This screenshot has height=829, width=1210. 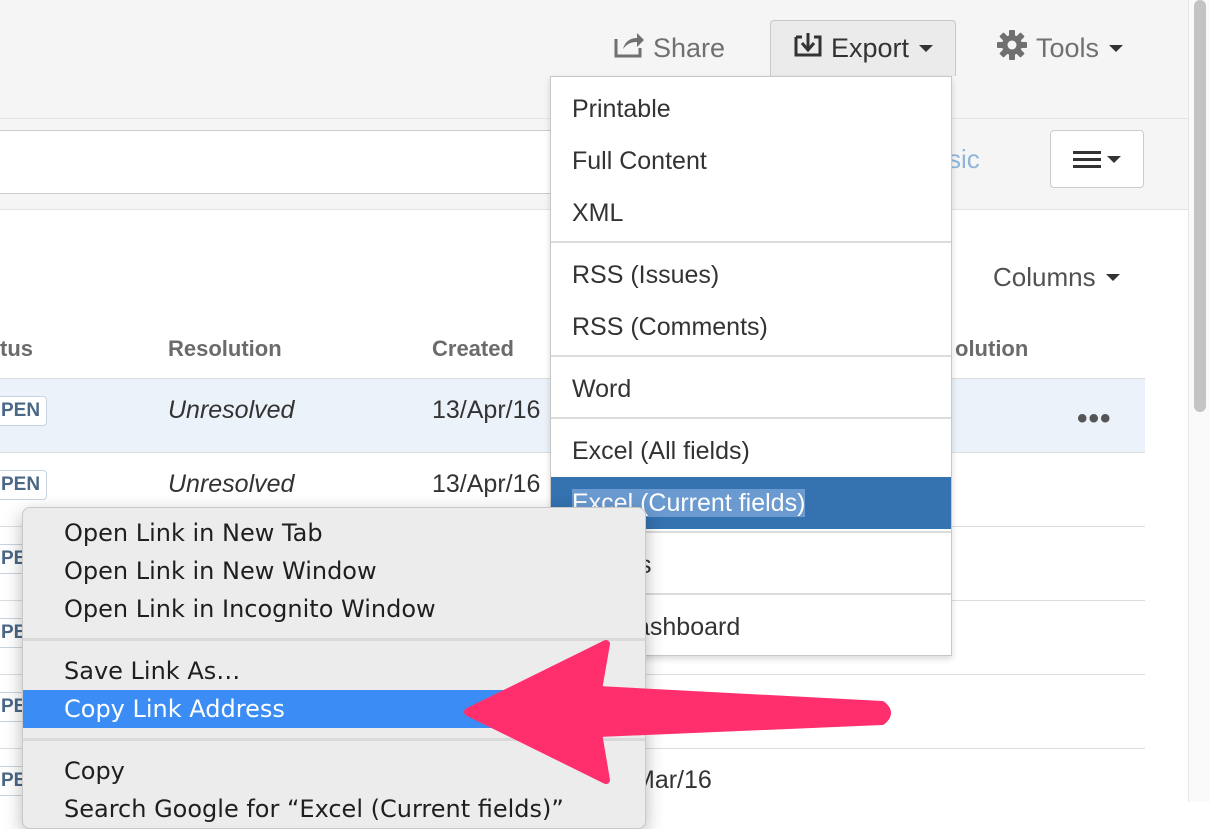 What do you see at coordinates (964, 159) in the screenshot?
I see `basic-search-link: sic` at bounding box center [964, 159].